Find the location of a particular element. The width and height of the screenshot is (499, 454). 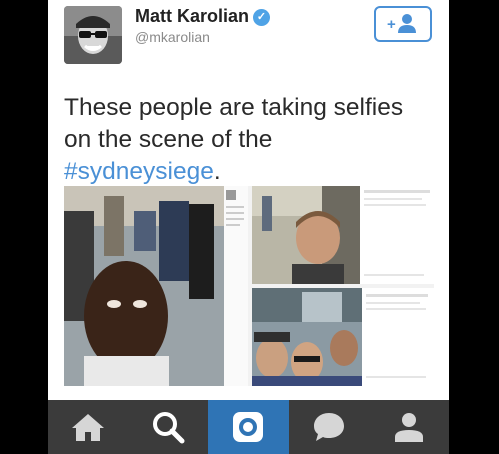

hashtag-link: #sydneysiege is located at coordinates (139, 171).